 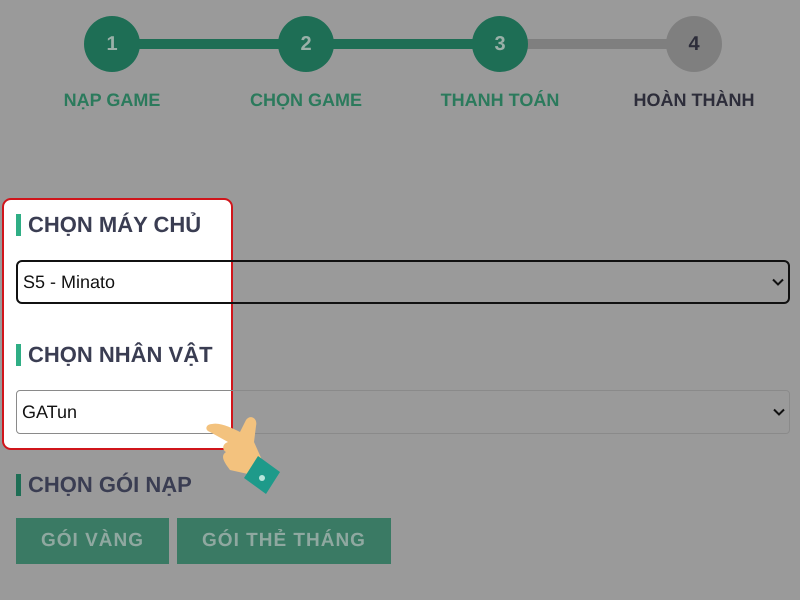 I want to click on section-heading: CHỌN MÁY CHỦ, so click(x=115, y=225).